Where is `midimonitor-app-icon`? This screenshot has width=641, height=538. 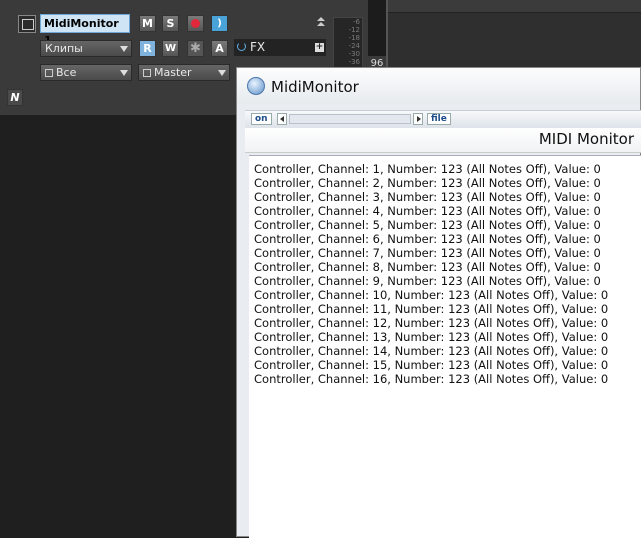
midimonitor-app-icon is located at coordinates (256, 86).